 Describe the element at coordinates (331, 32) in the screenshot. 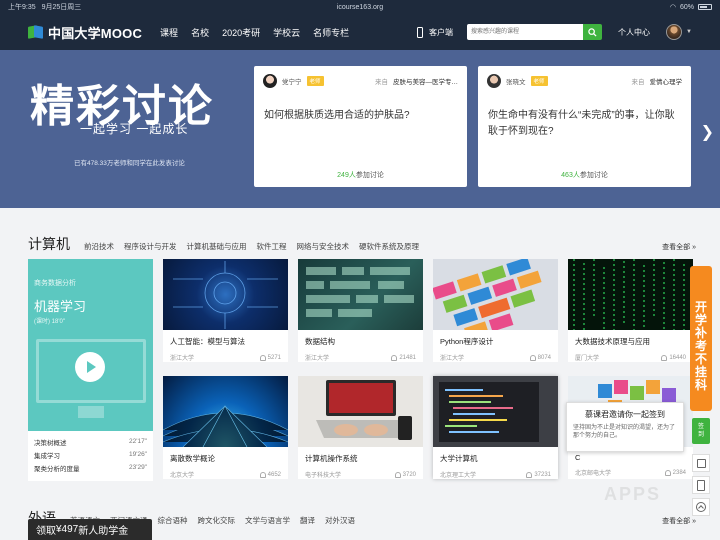

I see `nav-link-teacher-column: 名师专栏` at that location.